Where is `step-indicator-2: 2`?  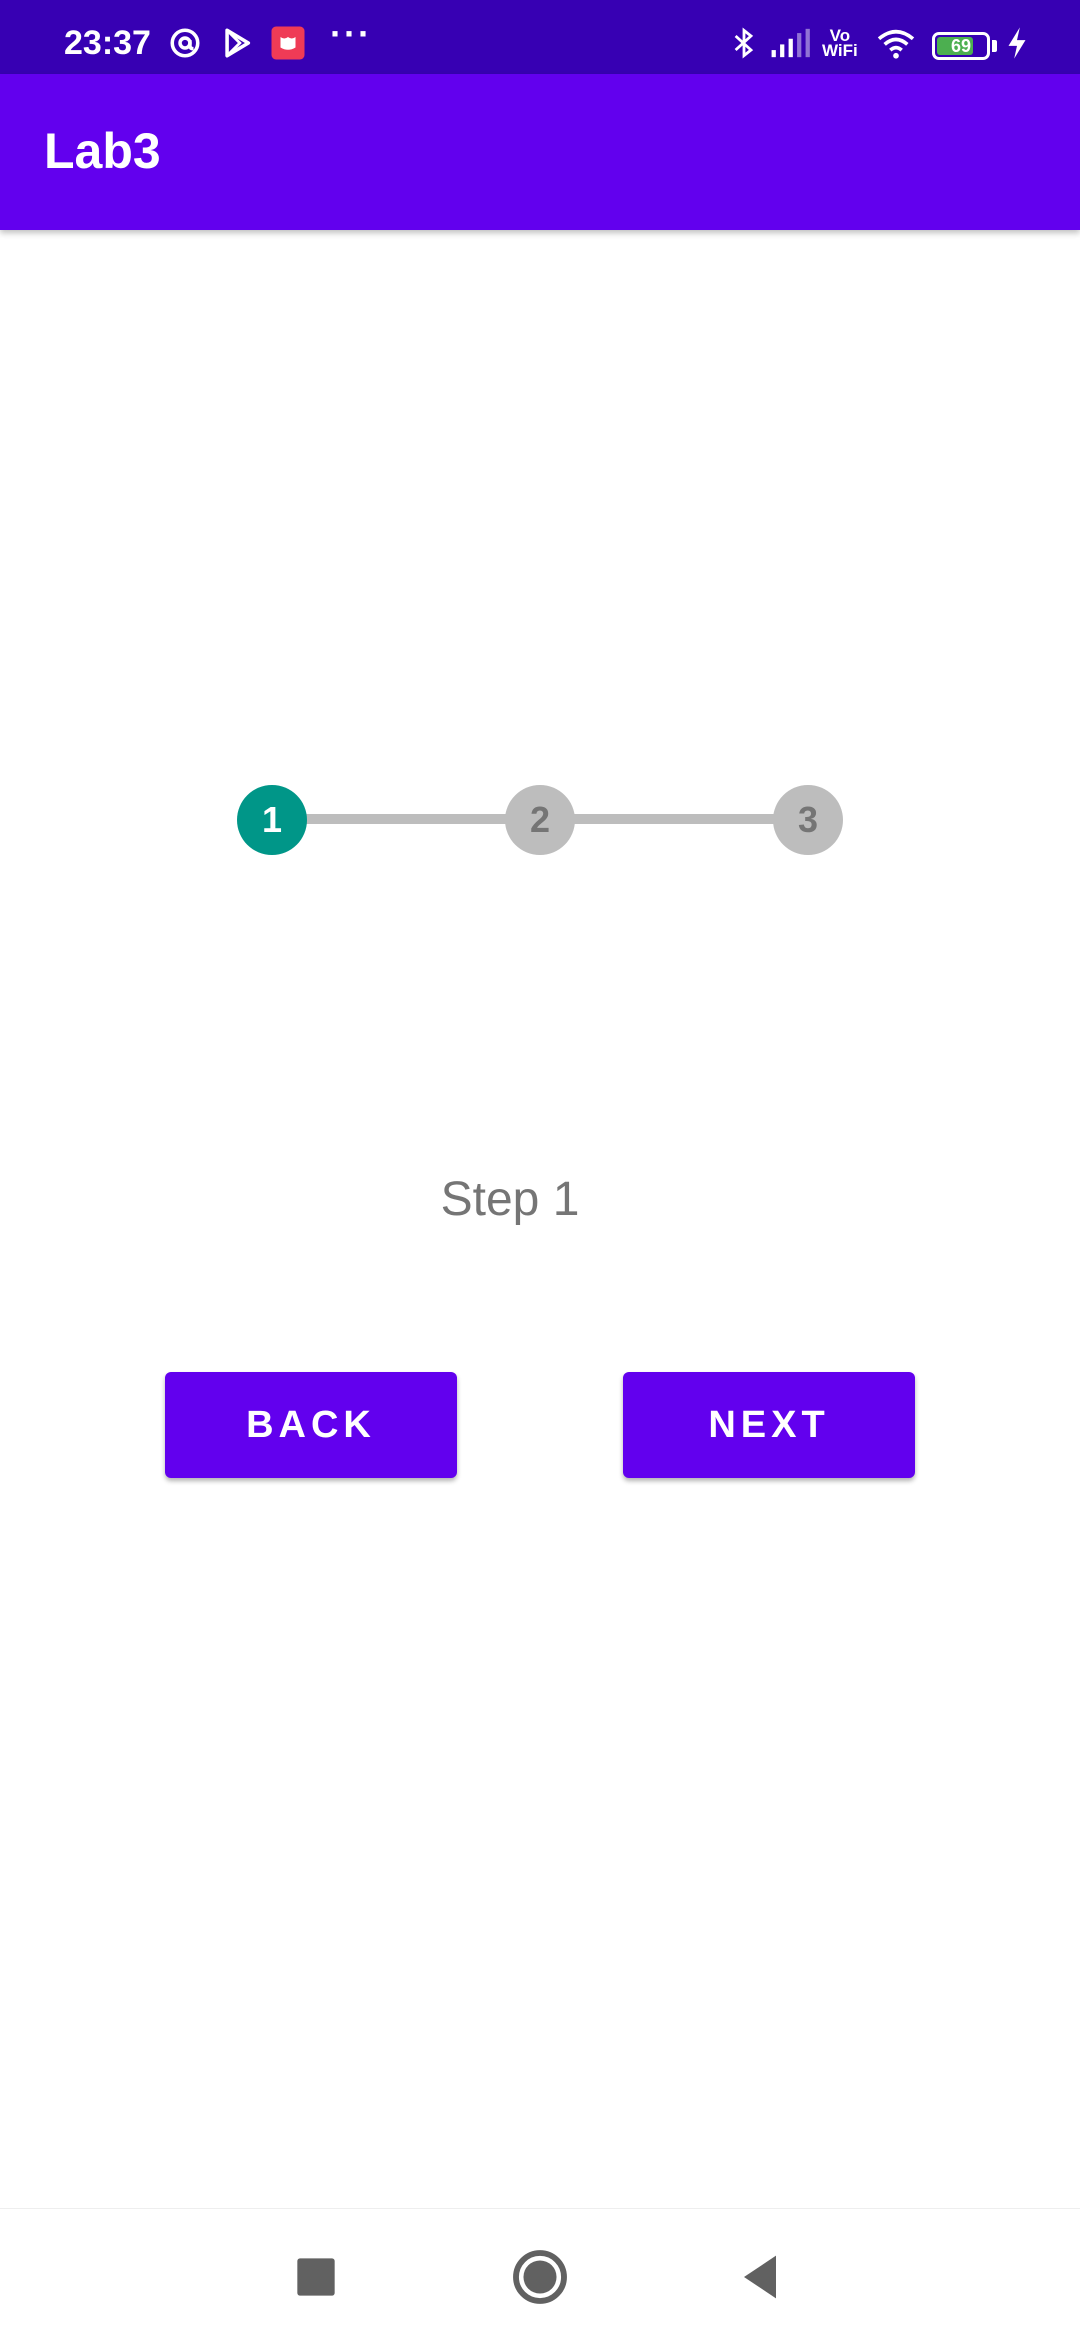 step-indicator-2: 2 is located at coordinates (540, 820).